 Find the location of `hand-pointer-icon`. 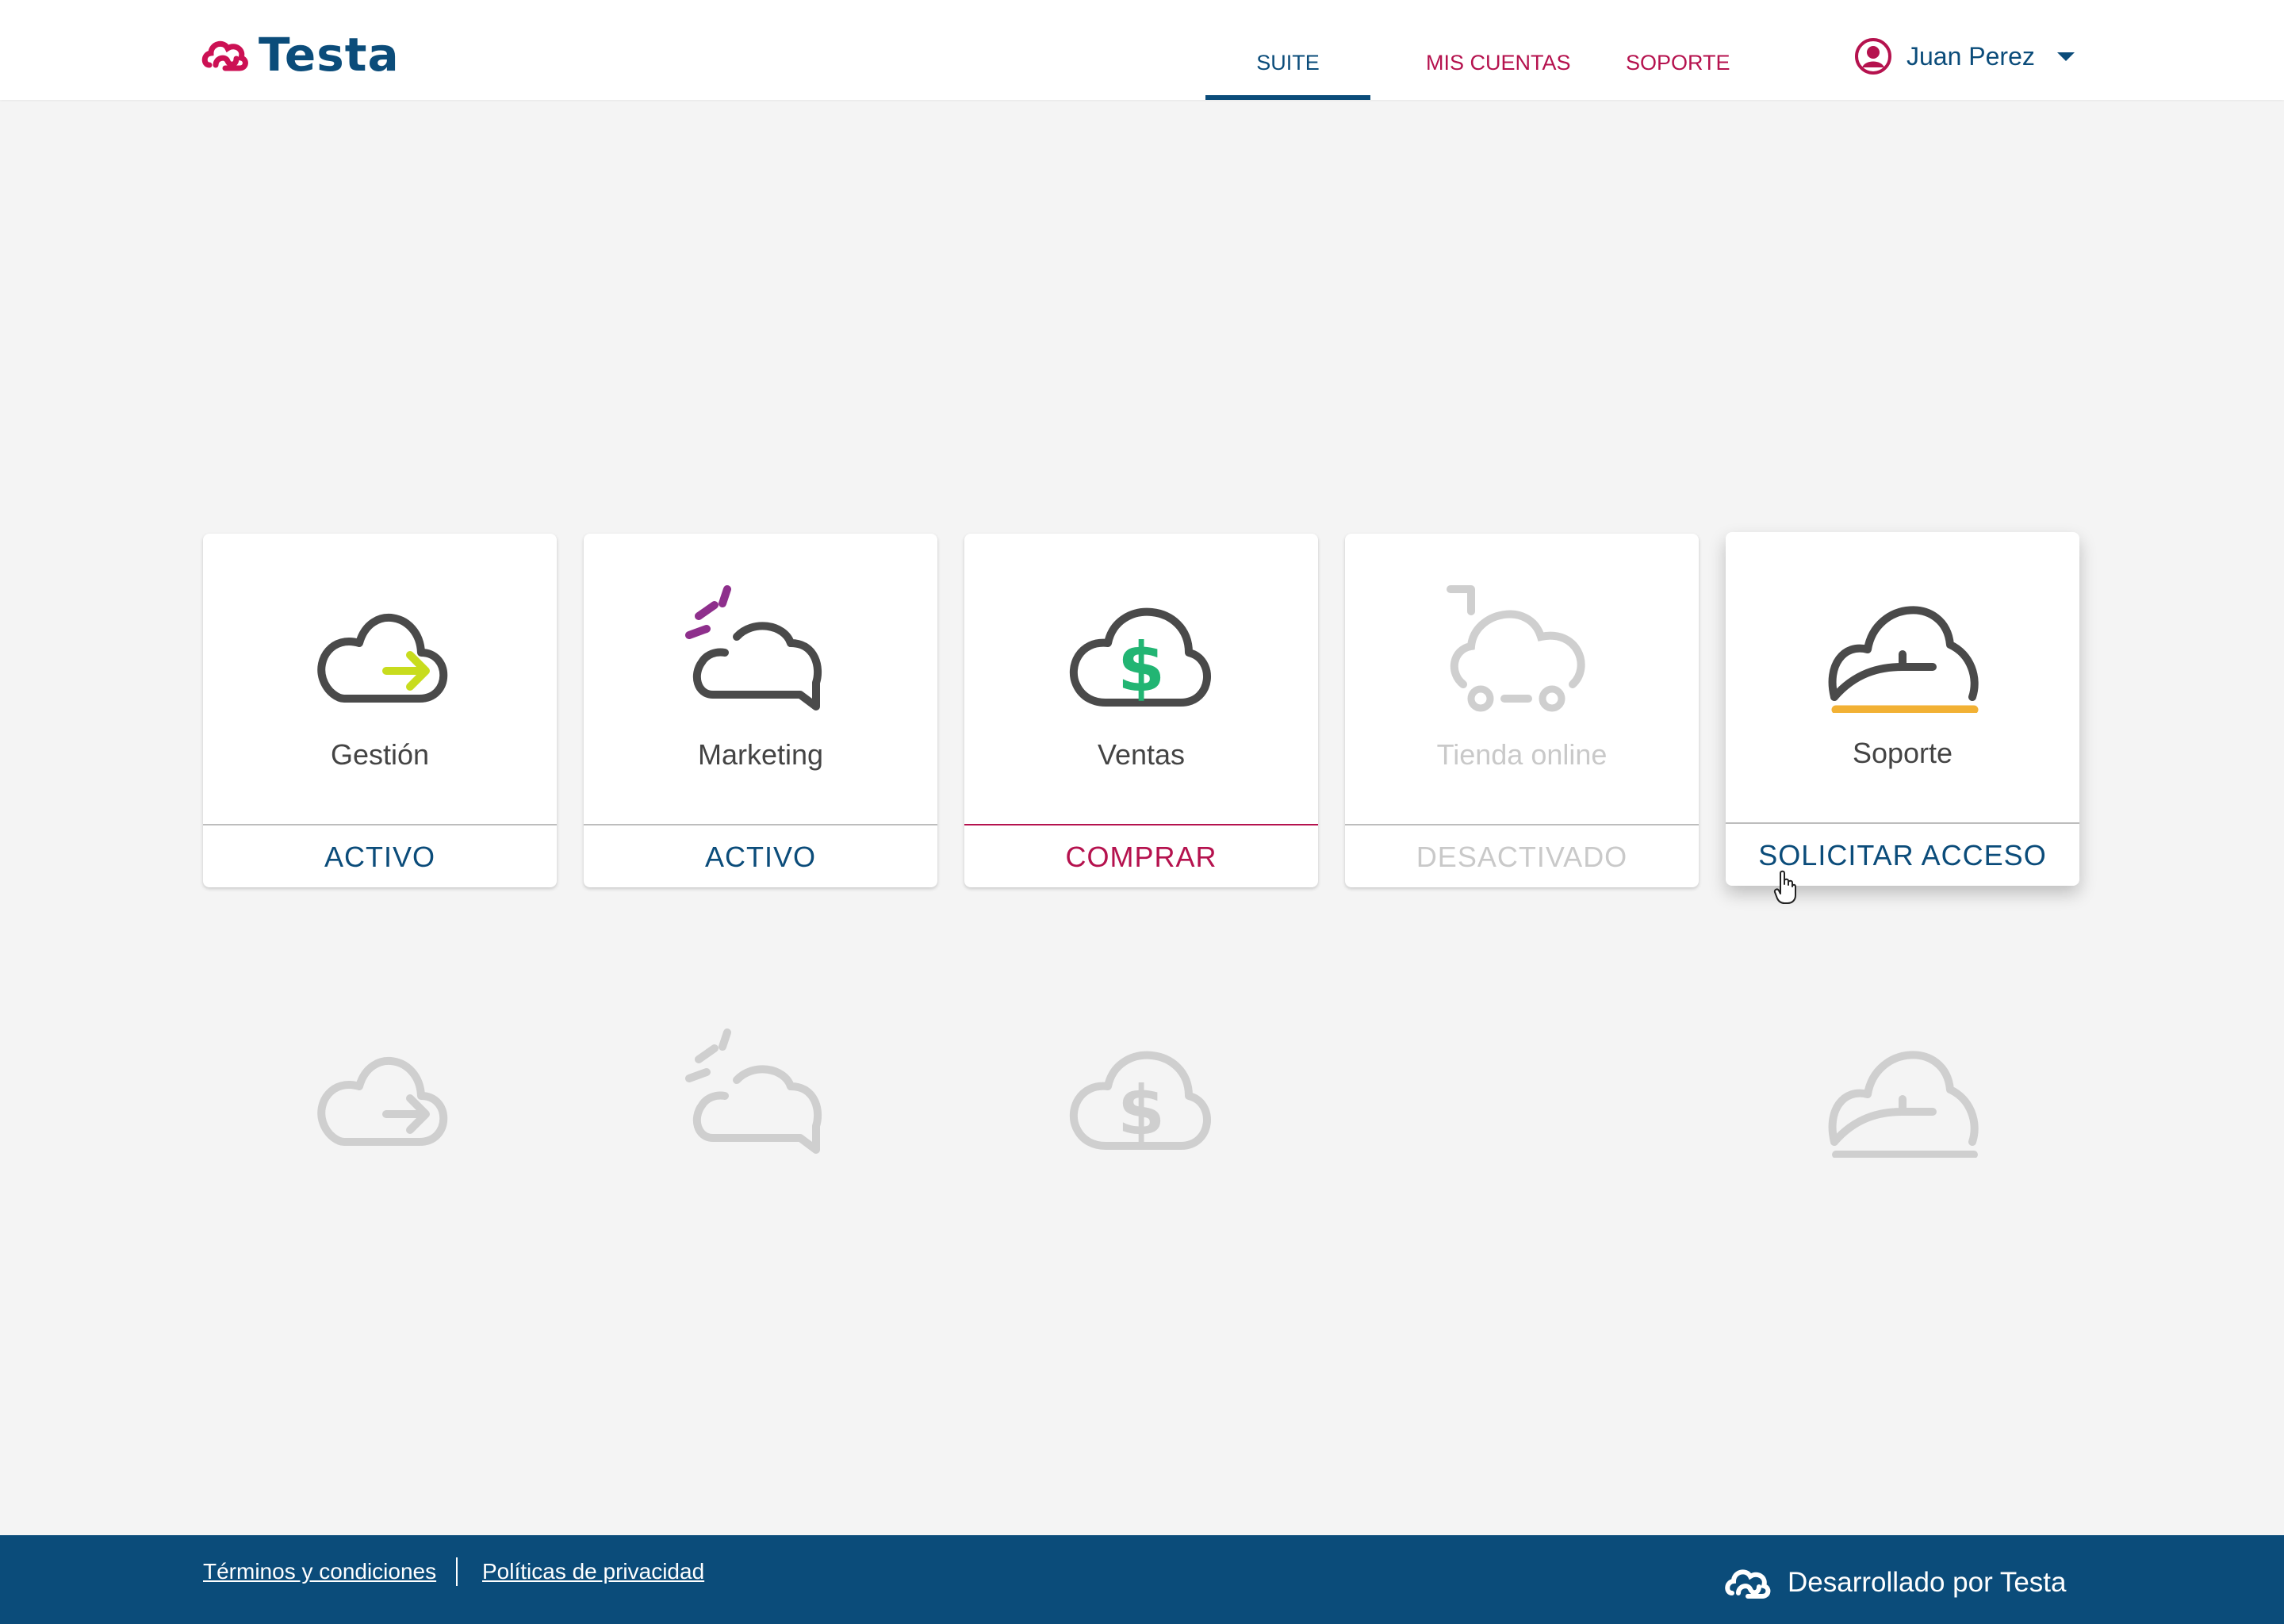

hand-pointer-icon is located at coordinates (1784, 887).